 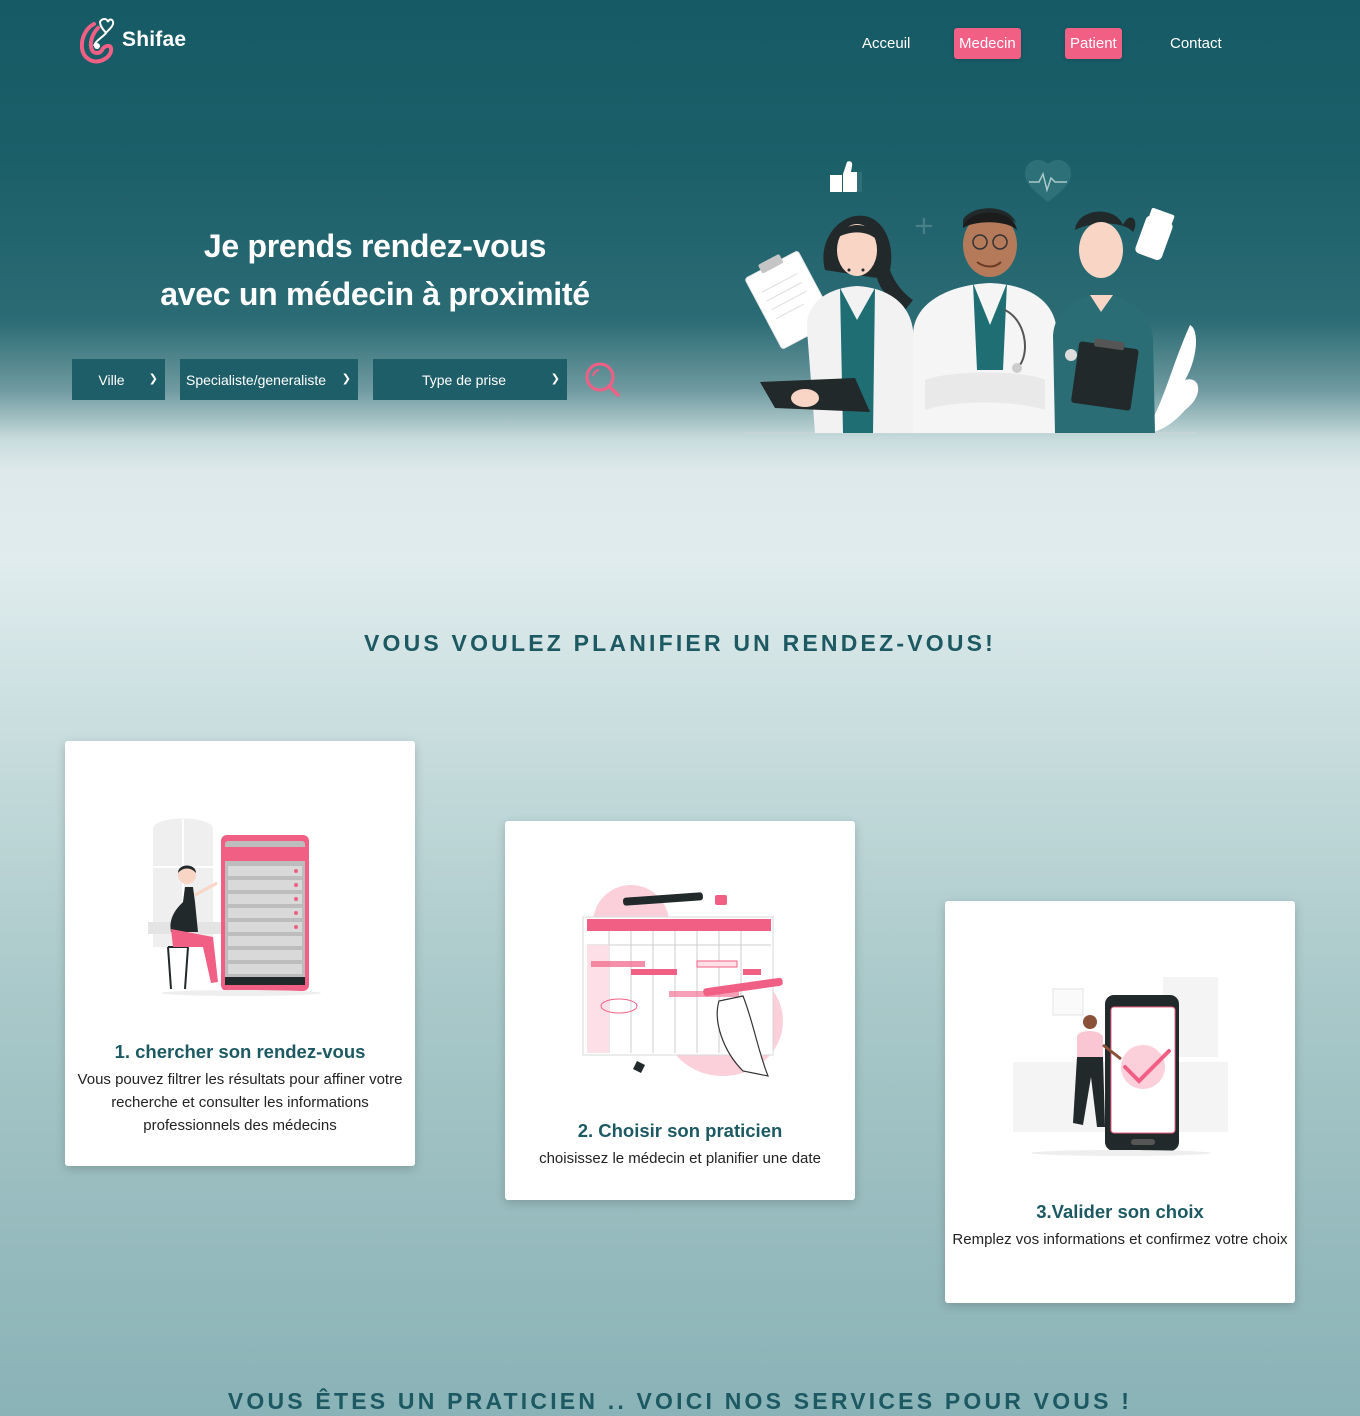 I want to click on pill-bottle-icon, so click(x=1155, y=233).